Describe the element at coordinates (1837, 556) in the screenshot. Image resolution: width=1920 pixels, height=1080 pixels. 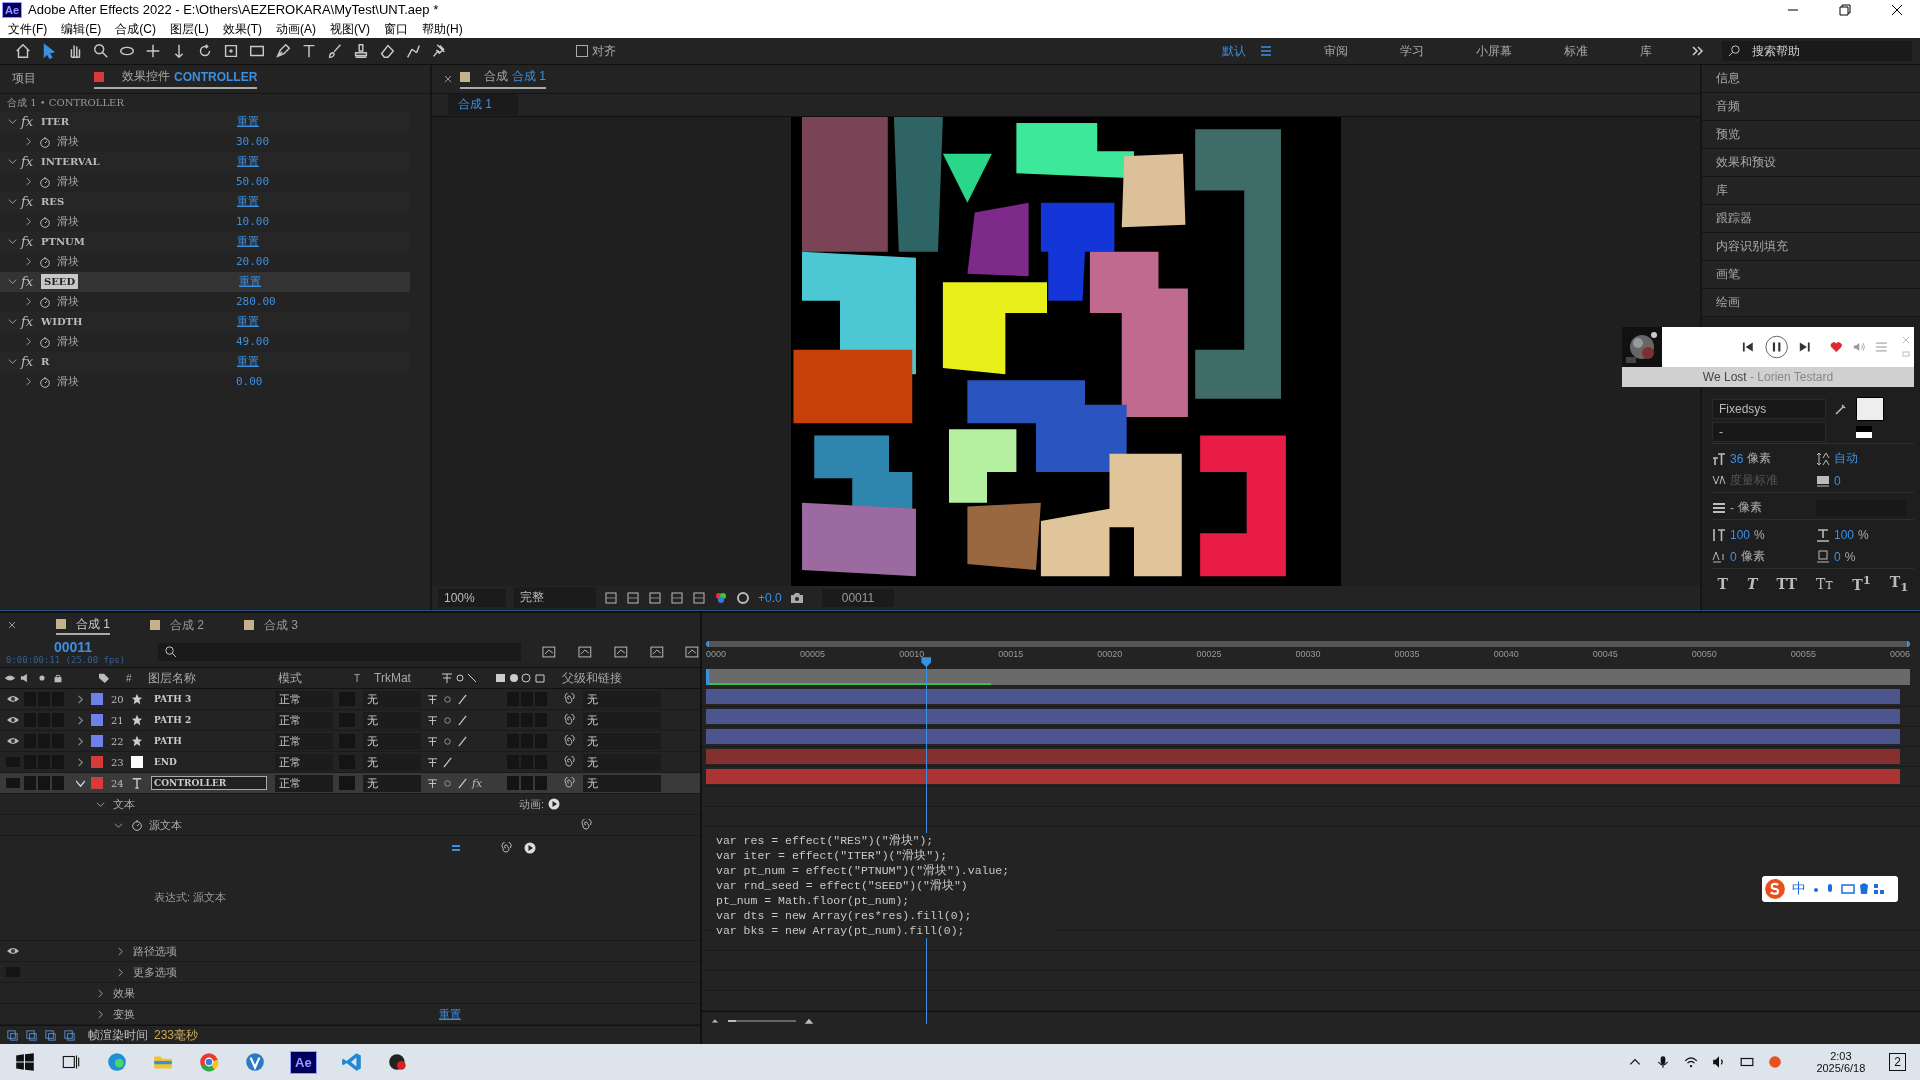
I see `tsume-value: 0` at that location.